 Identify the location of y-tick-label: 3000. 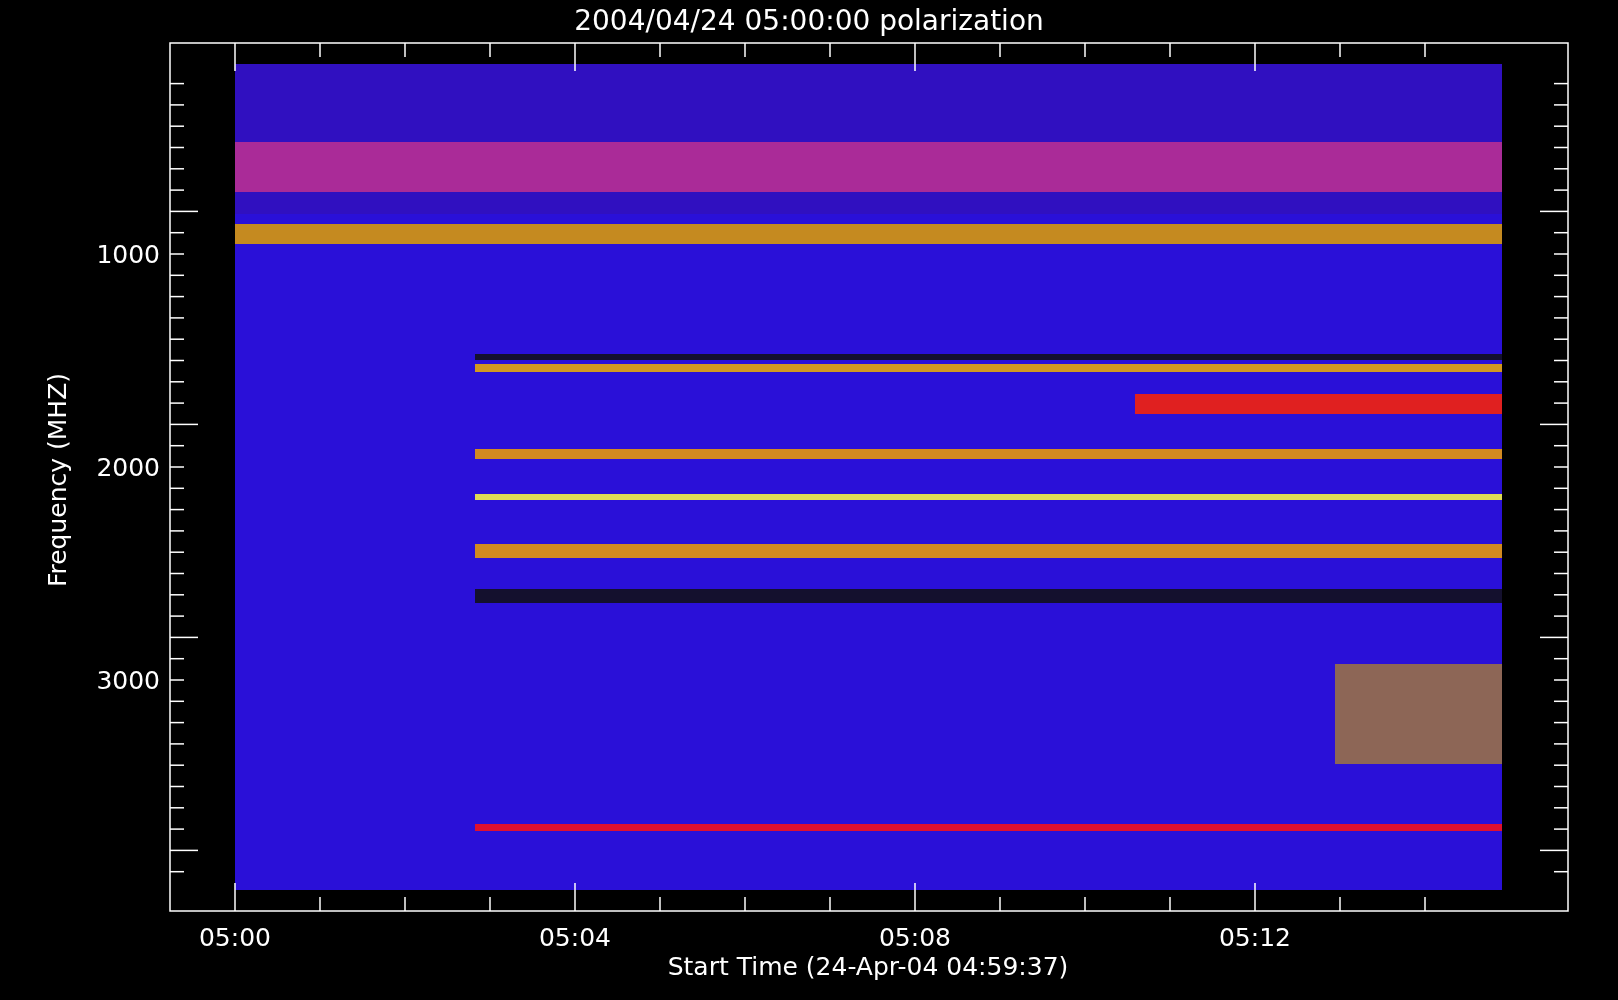
(128, 680).